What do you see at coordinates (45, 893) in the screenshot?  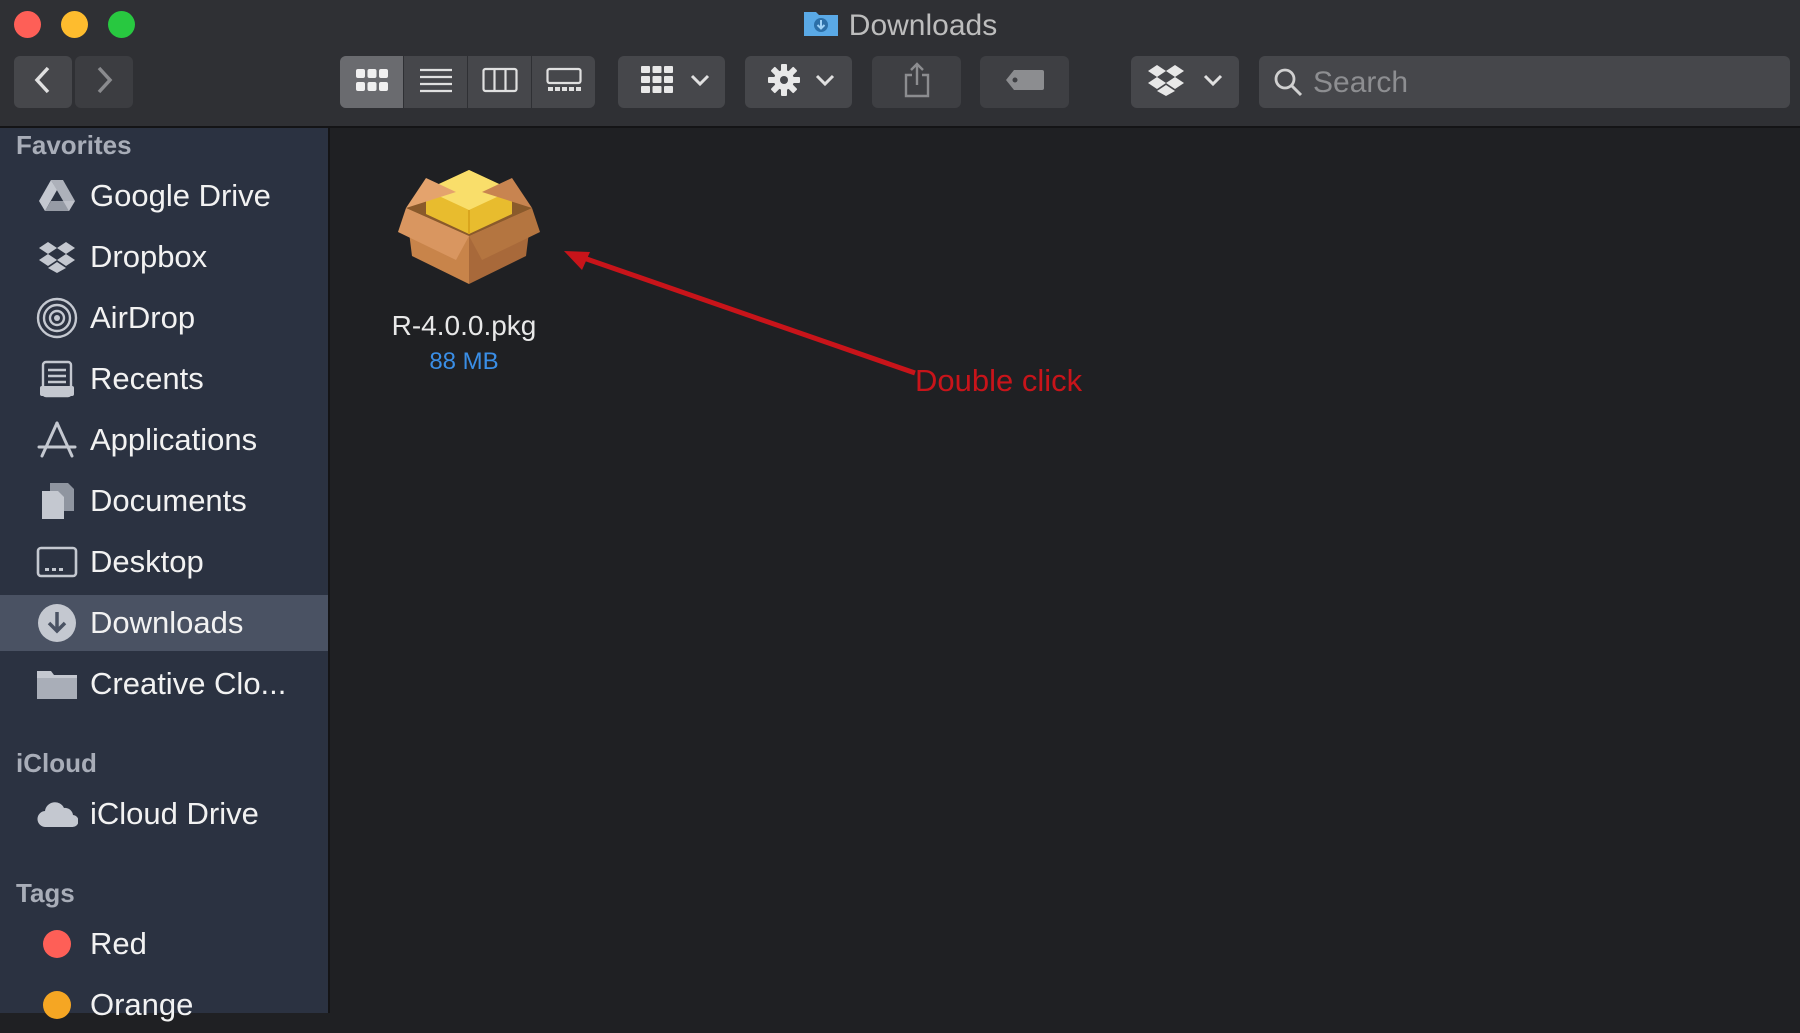 I see `tags-header: Tags` at bounding box center [45, 893].